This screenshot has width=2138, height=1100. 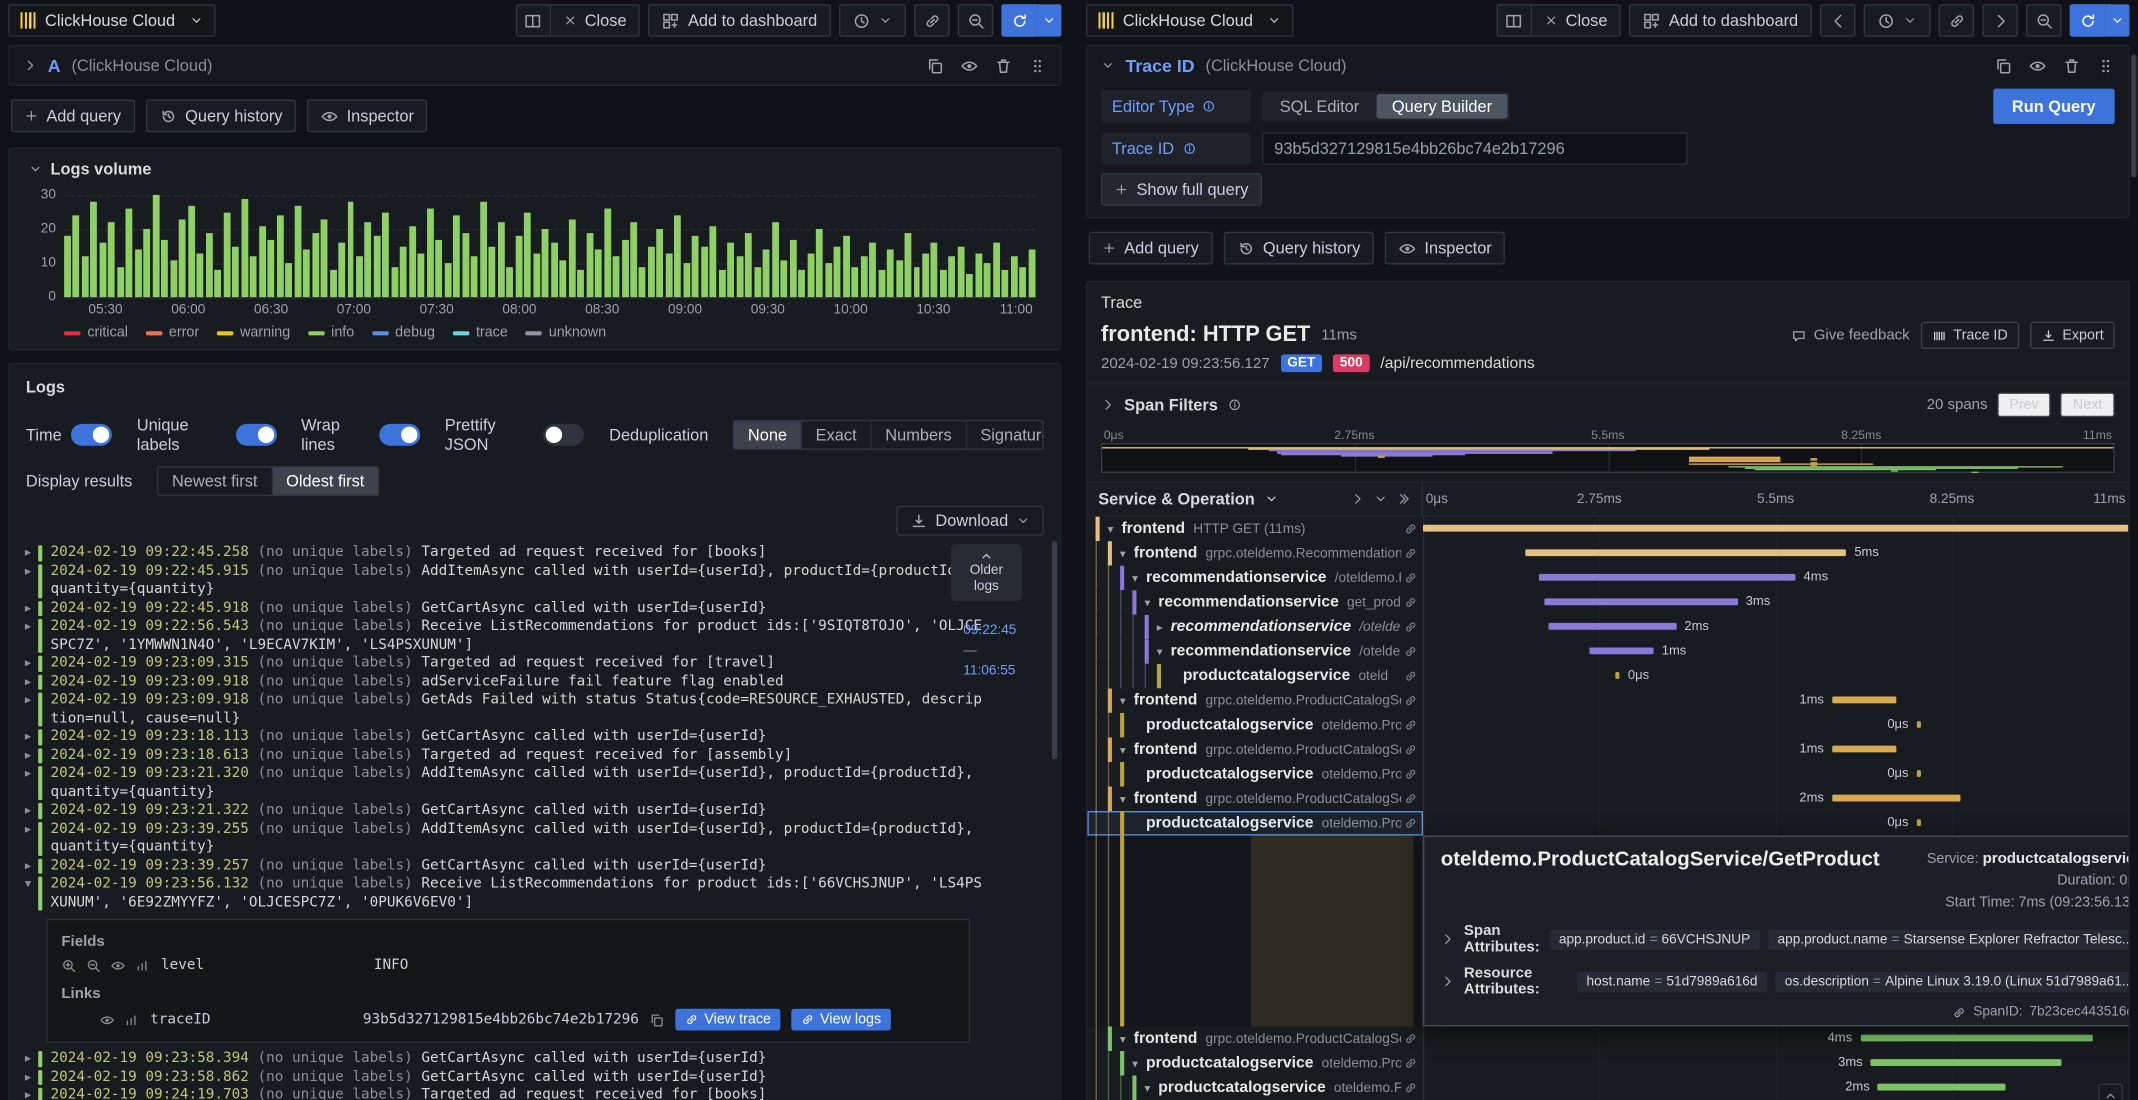 I want to click on span-name-cell: productcatalogservice oteld, so click(x=1255, y=676).